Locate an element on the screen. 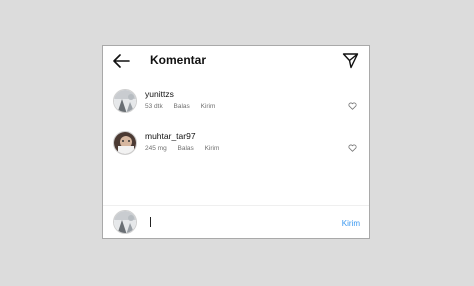 The height and width of the screenshot is (286, 474). paper-plane-icon is located at coordinates (350, 61).